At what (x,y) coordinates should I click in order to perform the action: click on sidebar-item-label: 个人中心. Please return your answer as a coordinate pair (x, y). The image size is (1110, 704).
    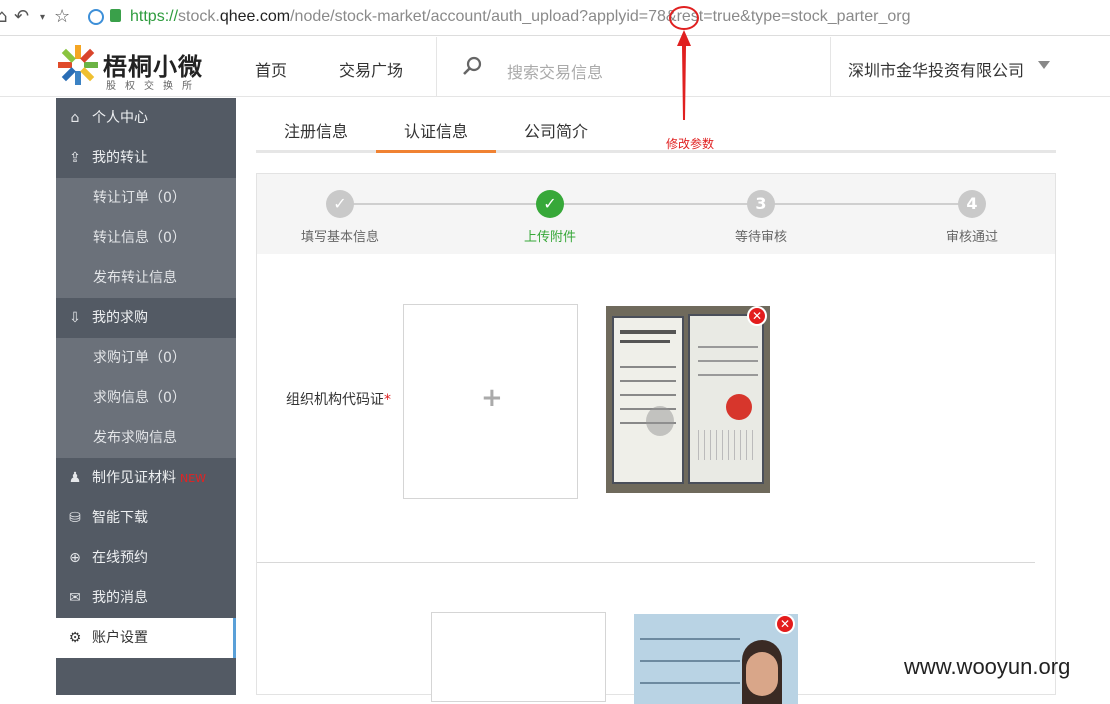
    Looking at the image, I should click on (120, 118).